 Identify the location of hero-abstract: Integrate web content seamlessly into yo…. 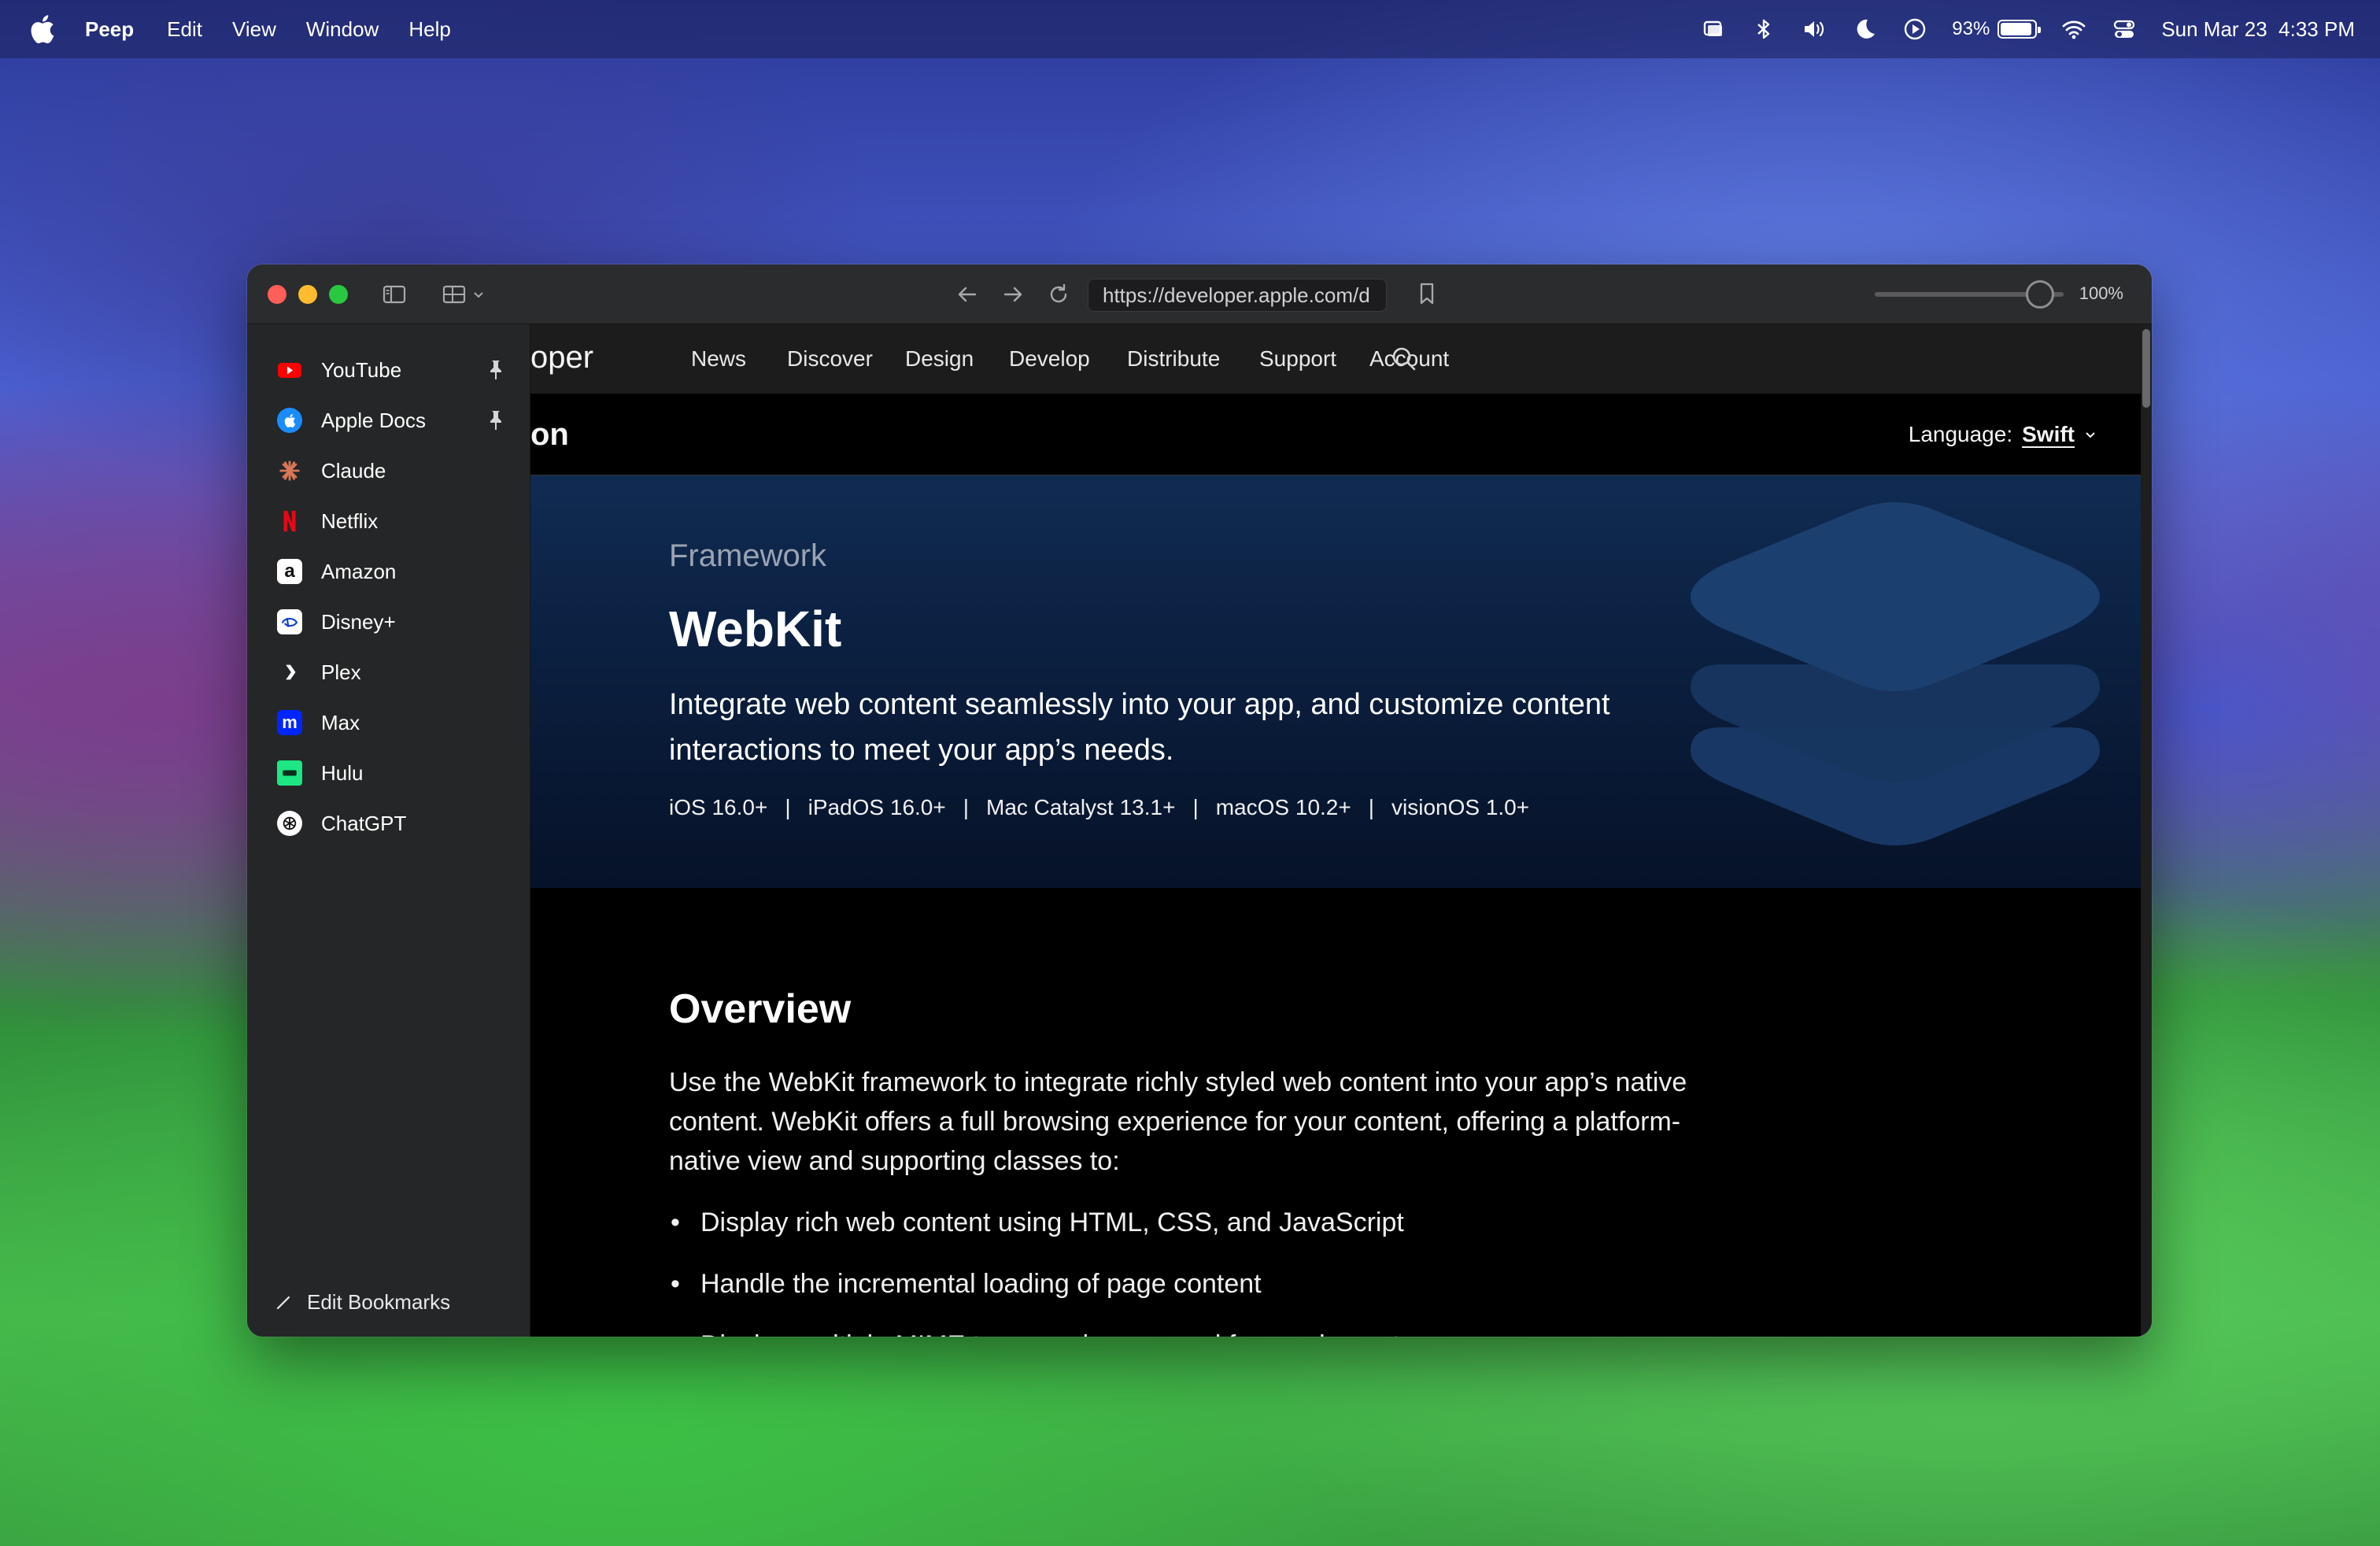
(1139, 727).